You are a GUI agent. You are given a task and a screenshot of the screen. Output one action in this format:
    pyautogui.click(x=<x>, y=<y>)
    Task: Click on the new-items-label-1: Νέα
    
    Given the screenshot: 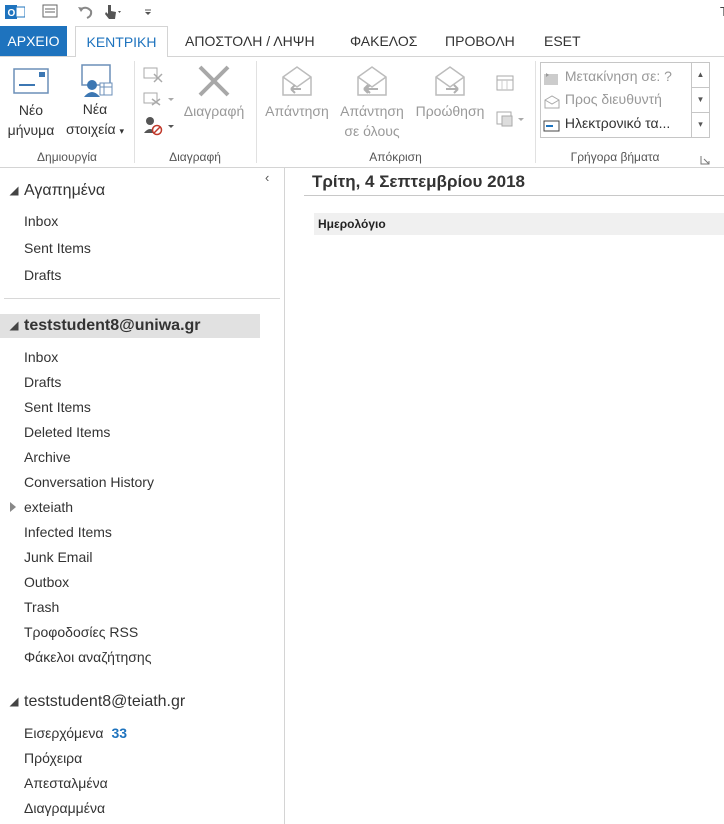 What is the action you would take?
    pyautogui.click(x=95, y=109)
    